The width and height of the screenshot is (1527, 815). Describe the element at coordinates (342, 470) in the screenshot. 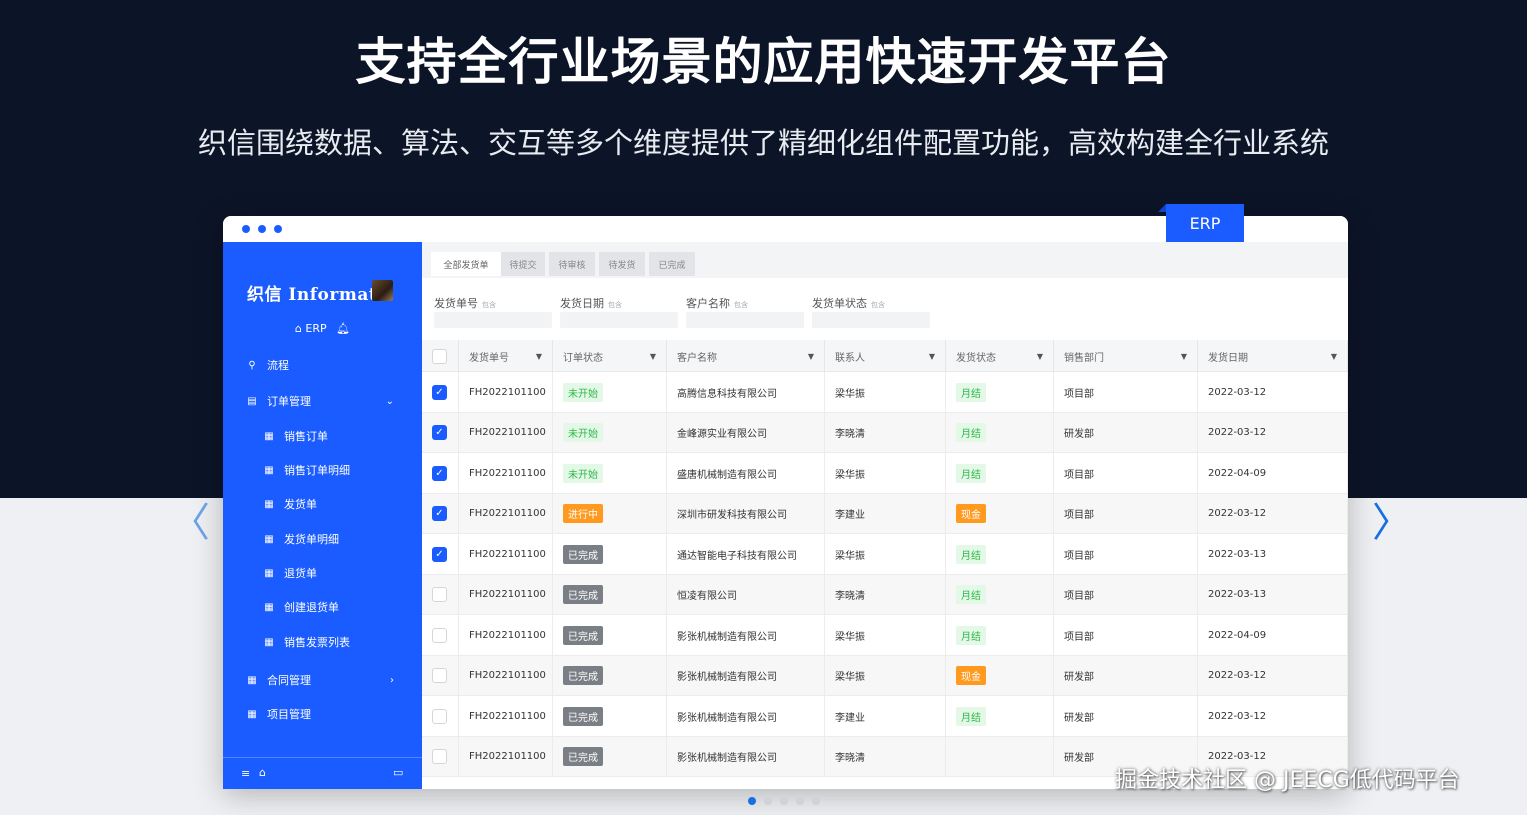

I see `sidebar-item: ▦ 销售订单明细` at that location.